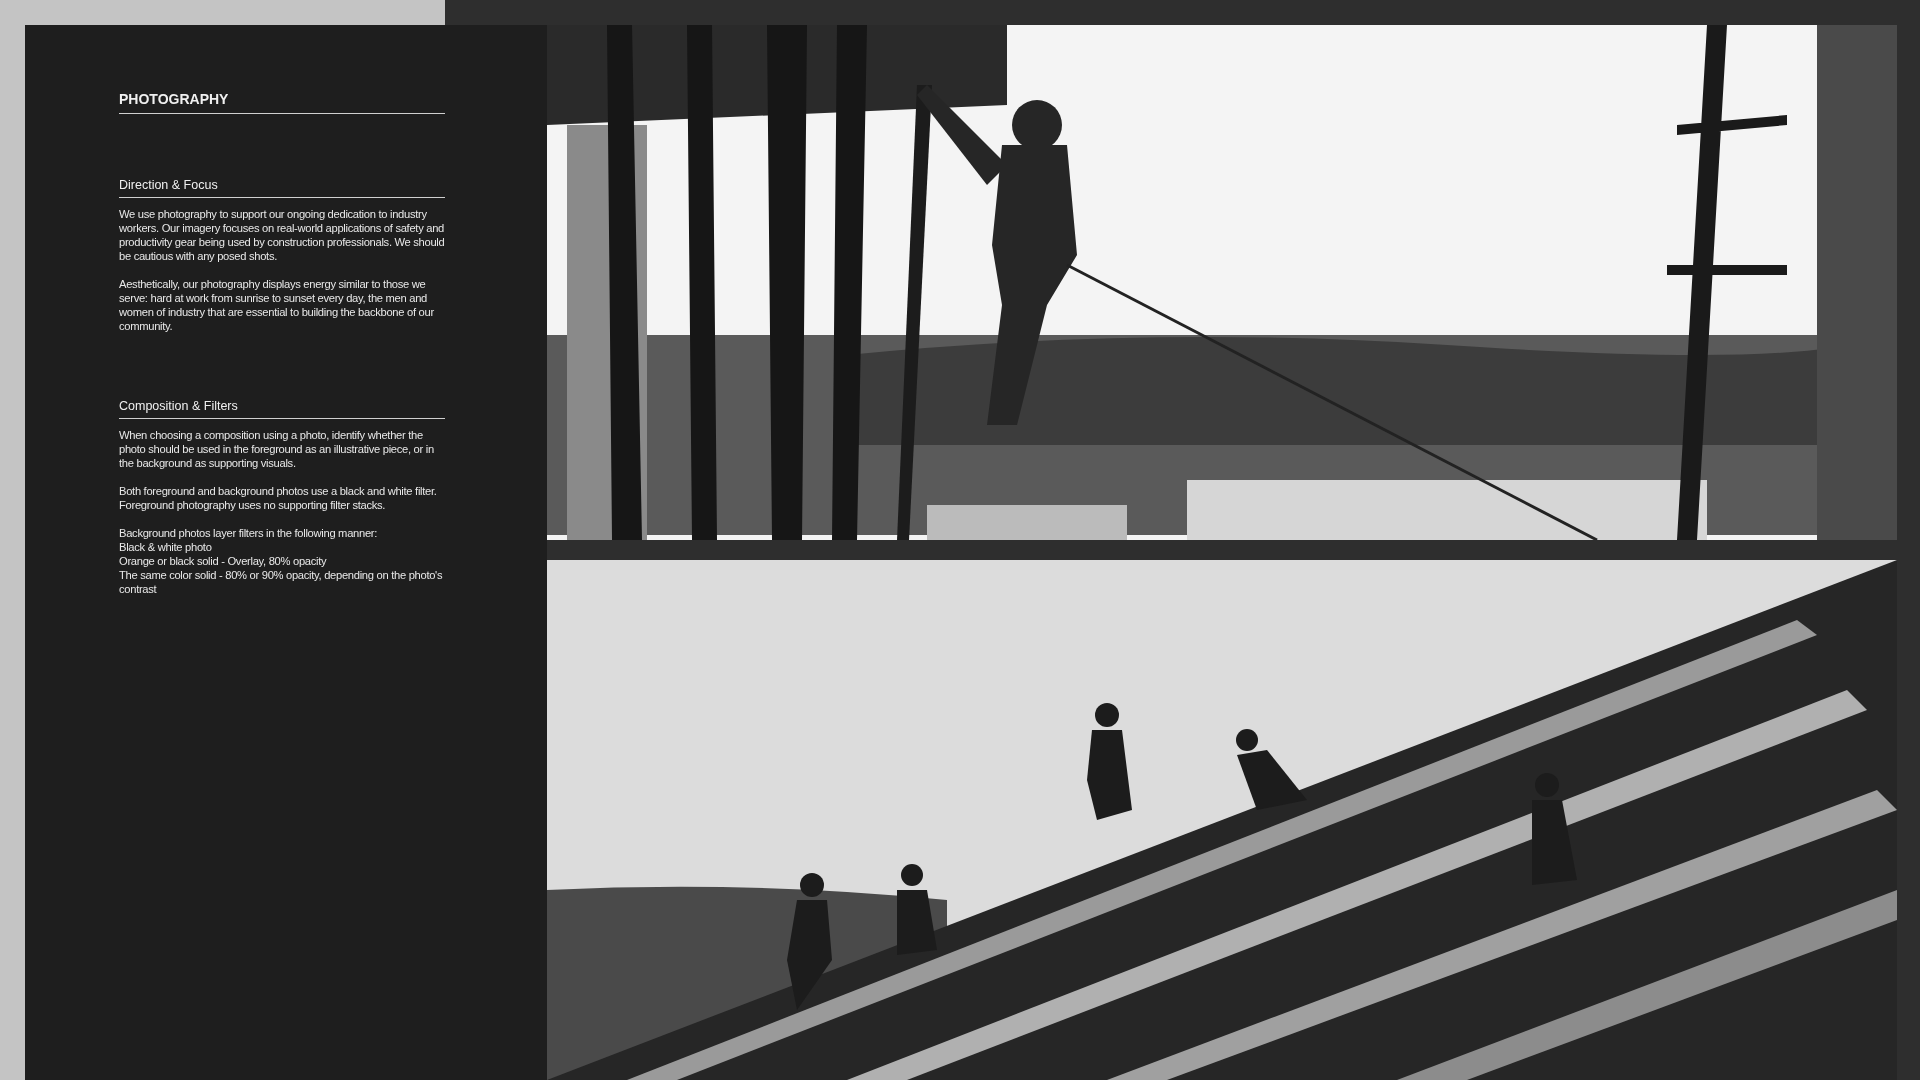 Image resolution: width=1920 pixels, height=1080 pixels. Describe the element at coordinates (282, 102) in the screenshot. I see `page-title: PHOTOGRAPHY` at that location.